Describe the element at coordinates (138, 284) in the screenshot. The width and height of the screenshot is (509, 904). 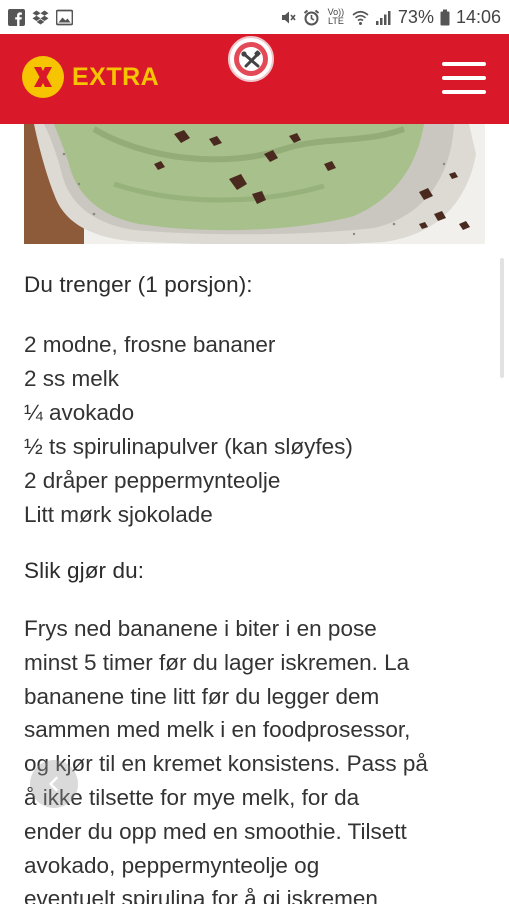
I see `ingredients-heading: Du trenger (1 porsjon):` at that location.